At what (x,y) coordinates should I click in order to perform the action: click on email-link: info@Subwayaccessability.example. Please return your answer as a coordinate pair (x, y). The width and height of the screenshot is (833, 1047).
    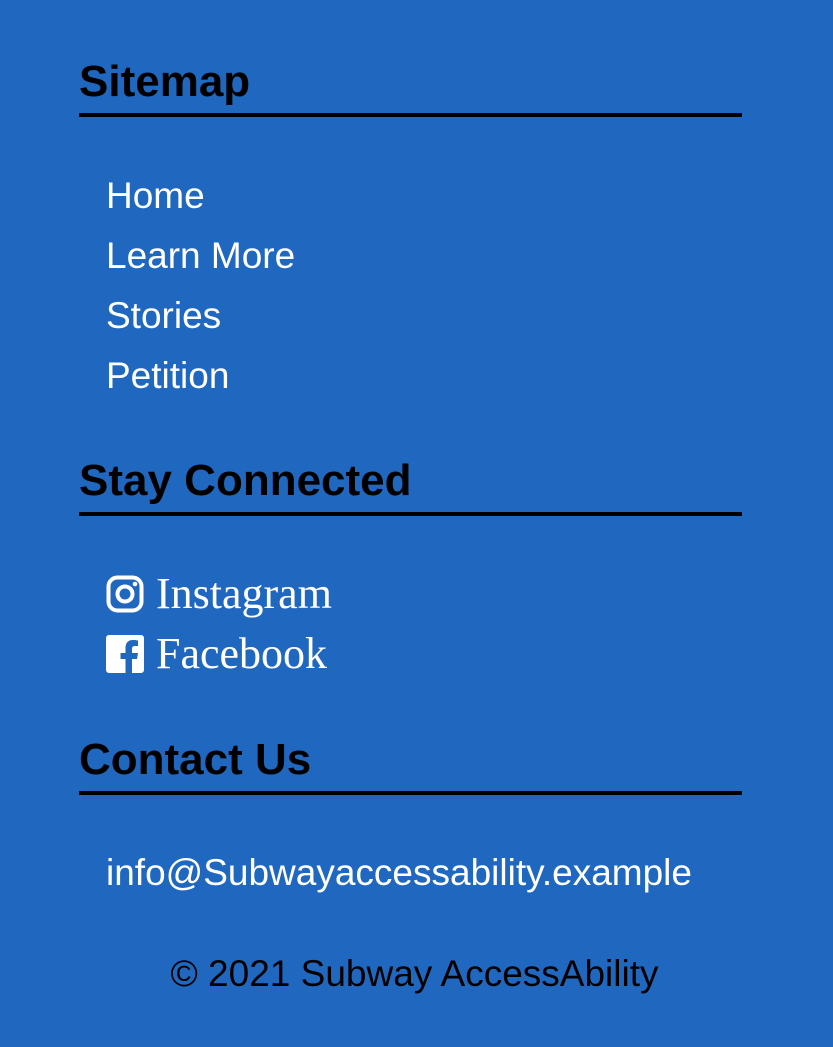
    Looking at the image, I should click on (399, 872).